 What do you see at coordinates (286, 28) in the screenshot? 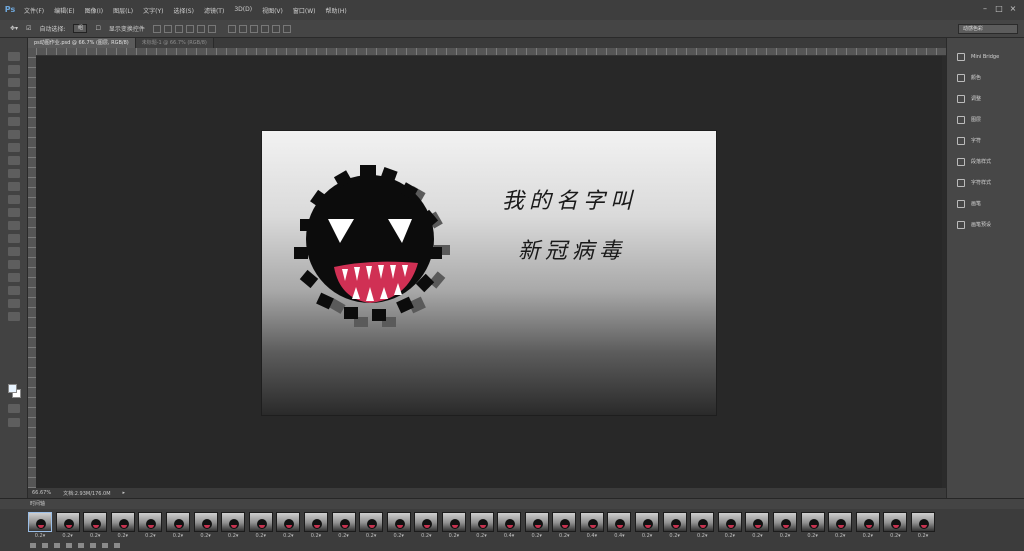
I see `distribute-right-icon` at bounding box center [286, 28].